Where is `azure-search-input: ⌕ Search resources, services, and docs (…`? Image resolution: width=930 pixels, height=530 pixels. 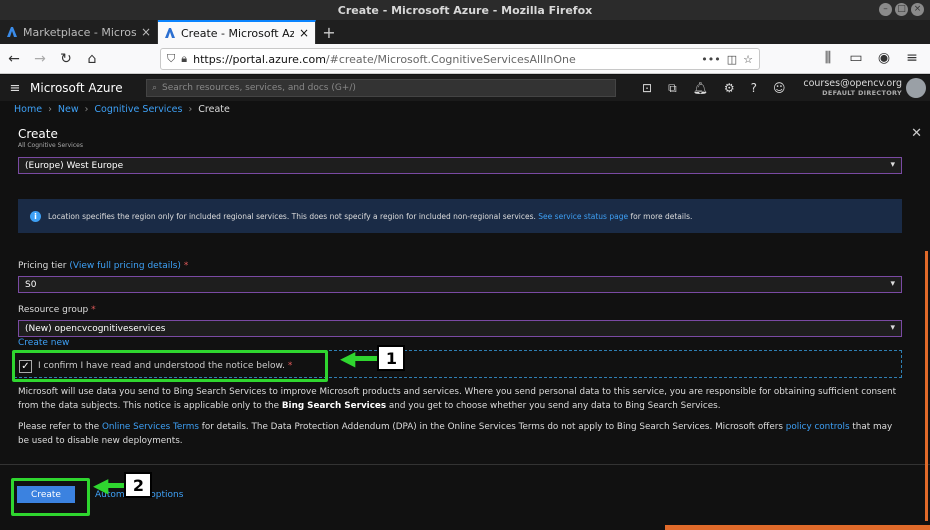
azure-search-input: ⌕ Search resources, services, and docs (… is located at coordinates (381, 88).